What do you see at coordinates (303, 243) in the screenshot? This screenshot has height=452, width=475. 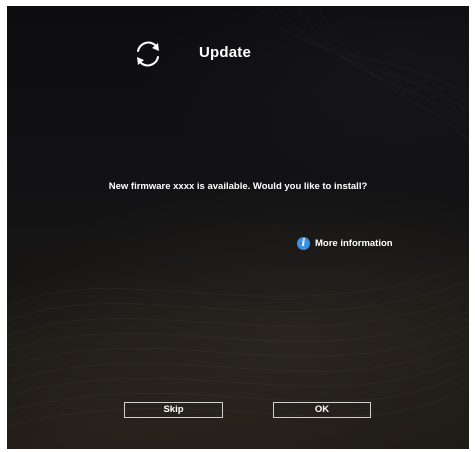 I see `info-icon: i` at bounding box center [303, 243].